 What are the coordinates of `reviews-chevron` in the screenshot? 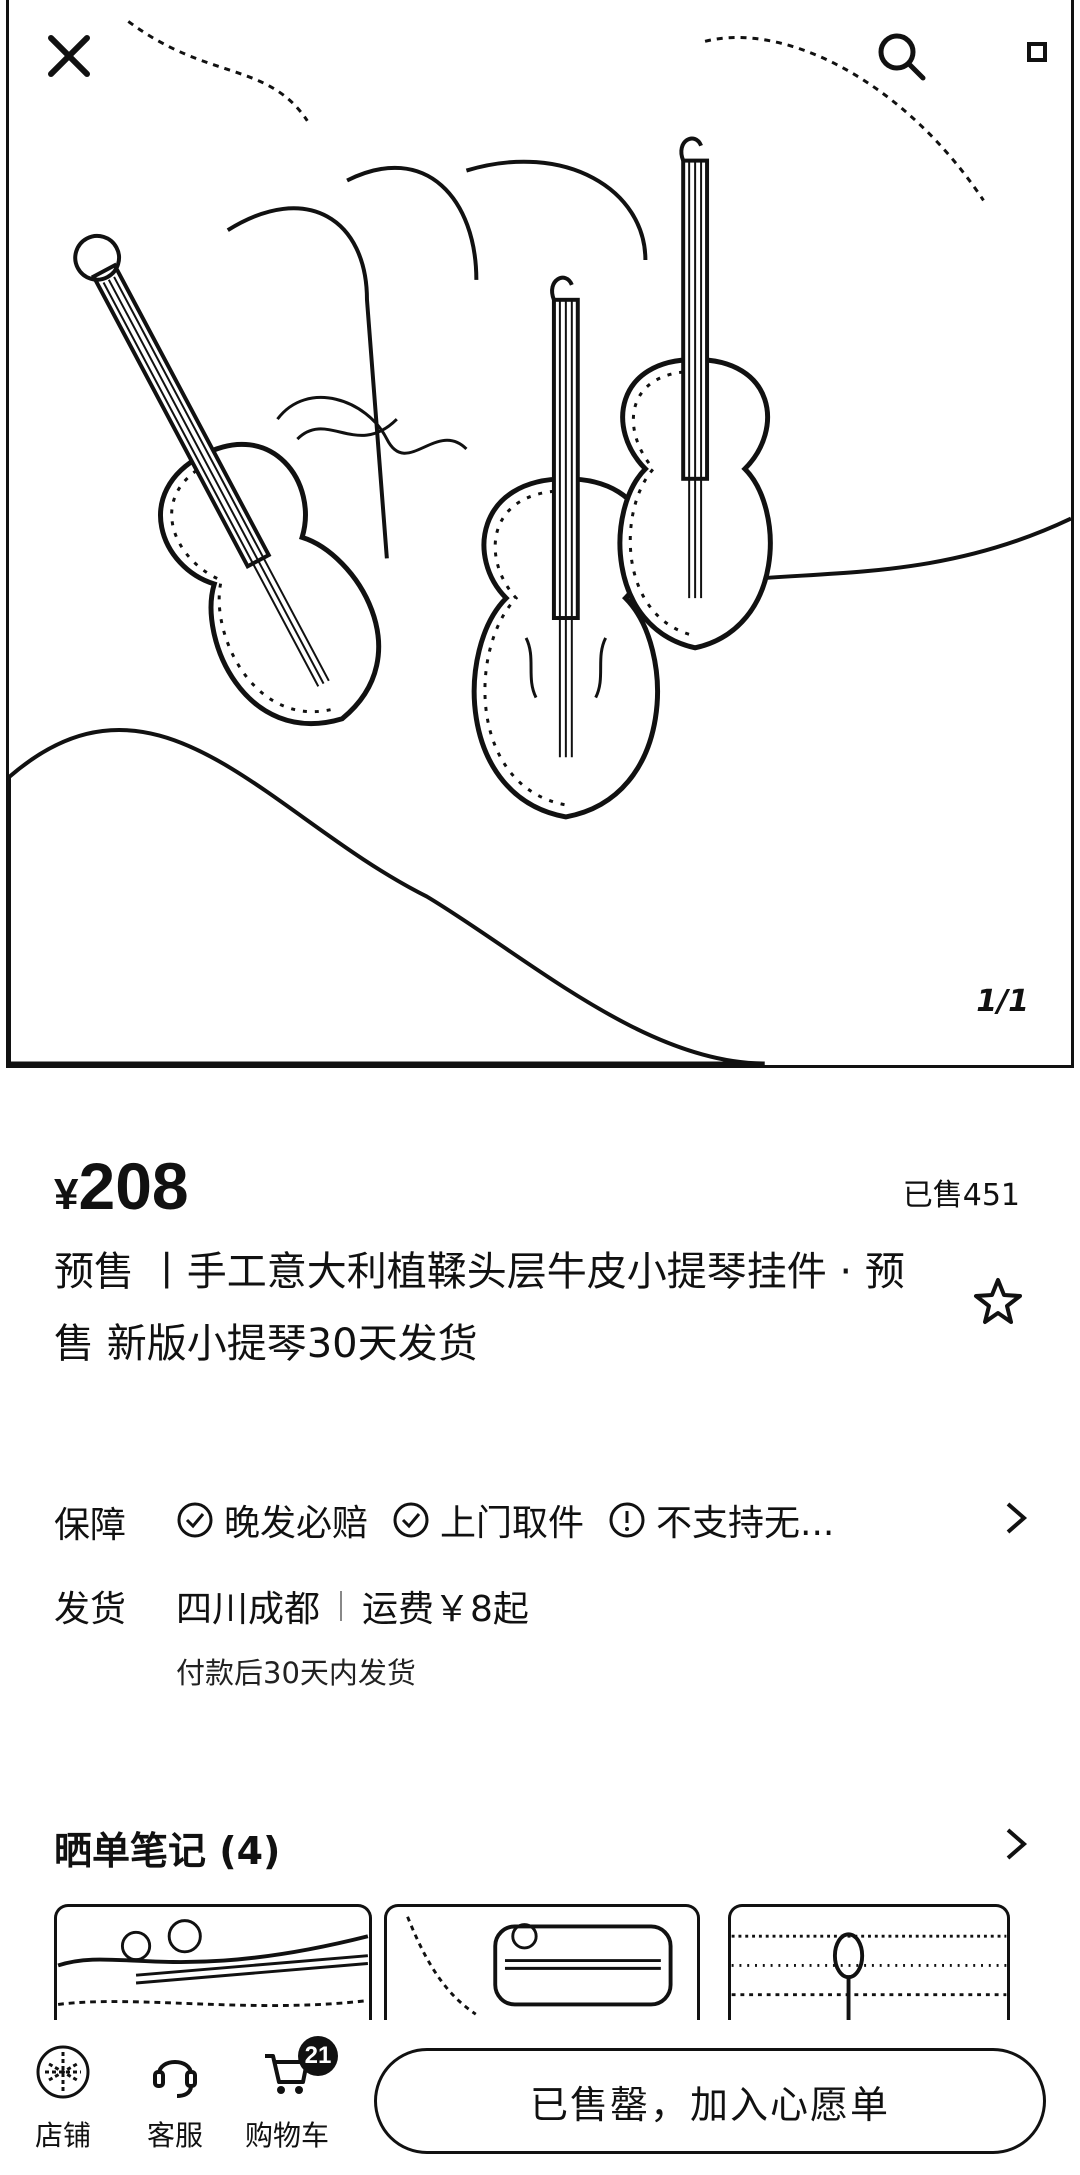 It's located at (1016, 1844).